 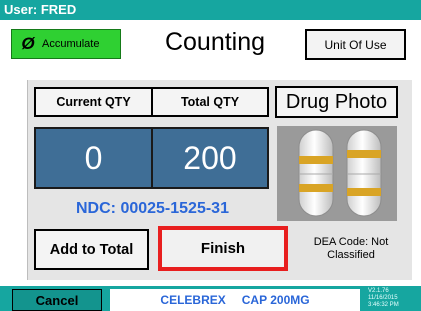 What do you see at coordinates (383, 305) in the screenshot?
I see `version-time: 3:46:32 PM` at bounding box center [383, 305].